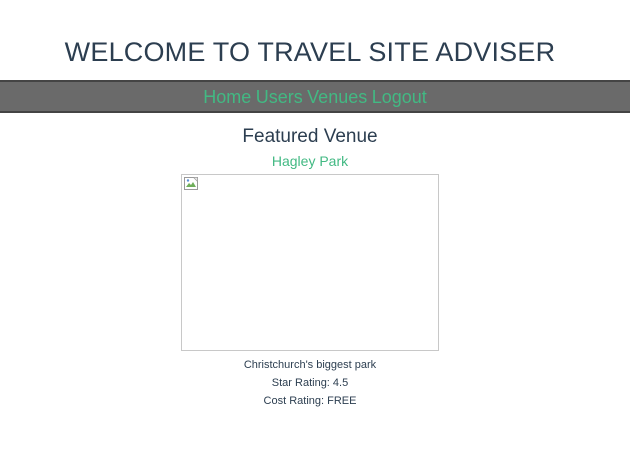 This screenshot has width=630, height=474. I want to click on star-rating: Star Rating: 4.5, so click(310, 383).